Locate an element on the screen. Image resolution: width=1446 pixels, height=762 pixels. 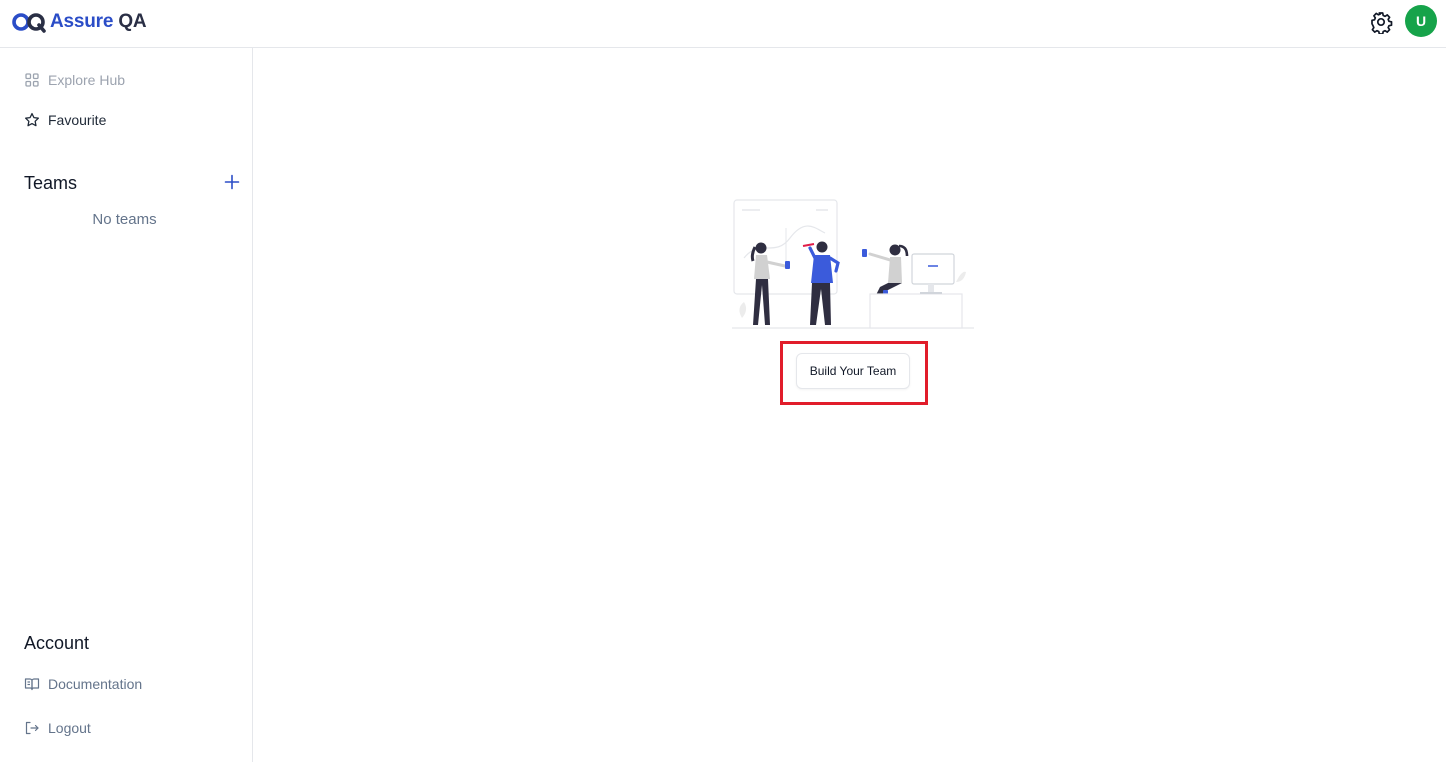
sidebar-item-documentation: Documentation is located at coordinates (83, 684).